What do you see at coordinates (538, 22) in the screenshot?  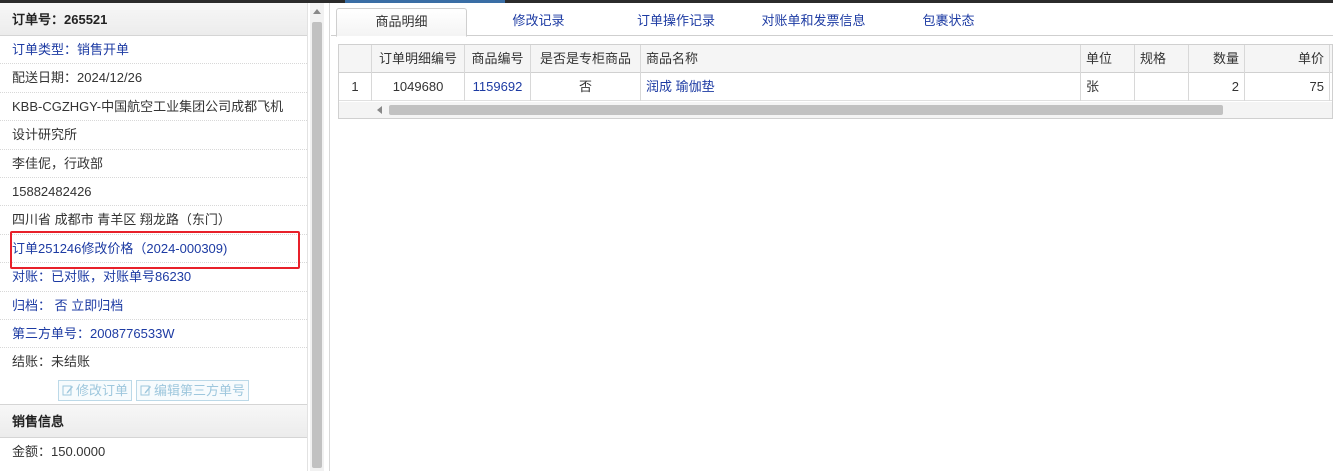 I see `tab-modification-log: 修改记录` at bounding box center [538, 22].